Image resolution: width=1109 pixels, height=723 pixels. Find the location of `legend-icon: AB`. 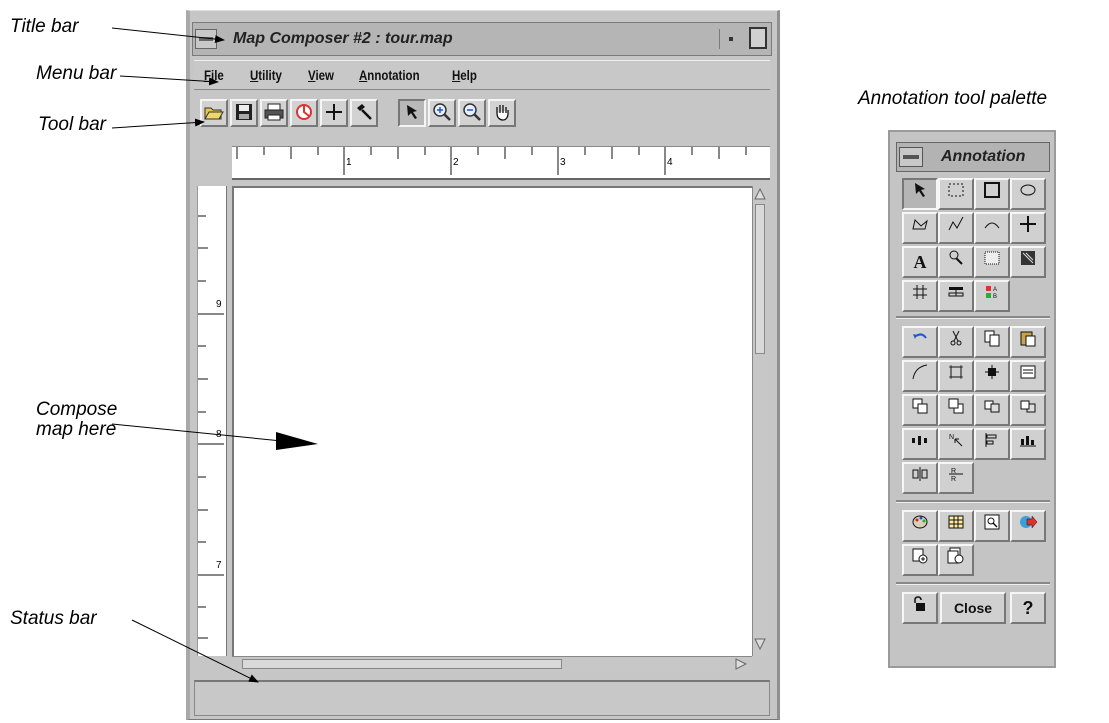

legend-icon: AB is located at coordinates (992, 296).